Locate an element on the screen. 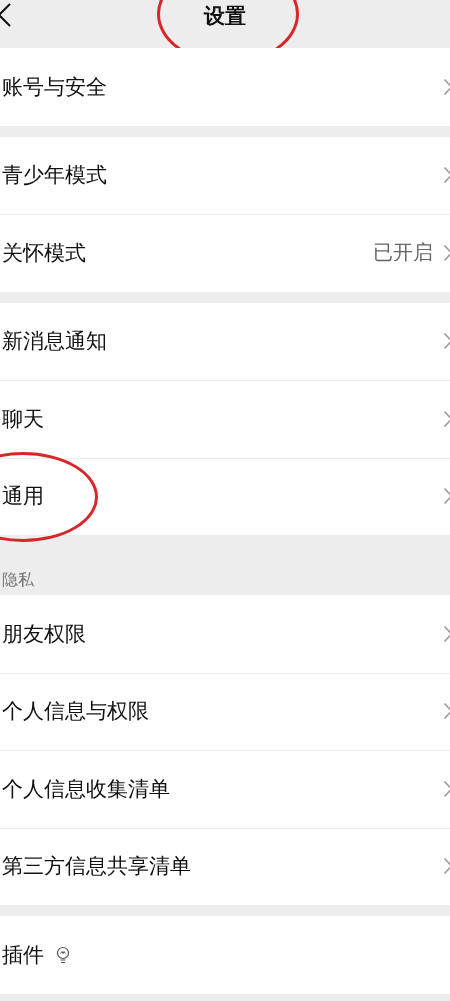  settings-item: 个人信息收集清单 is located at coordinates (86, 788).